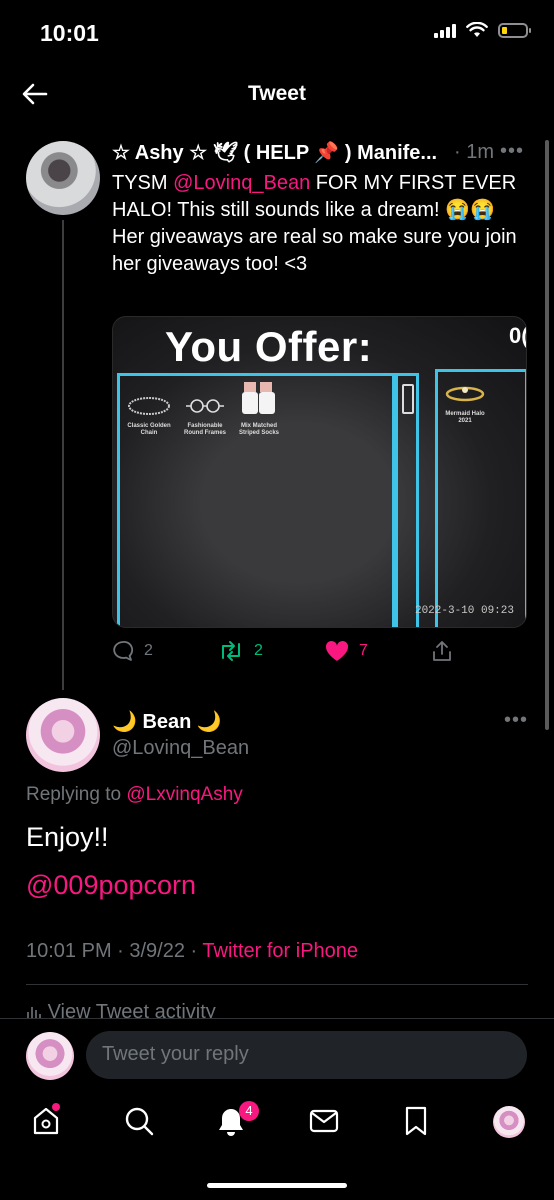  I want to click on divider, so click(277, 984).